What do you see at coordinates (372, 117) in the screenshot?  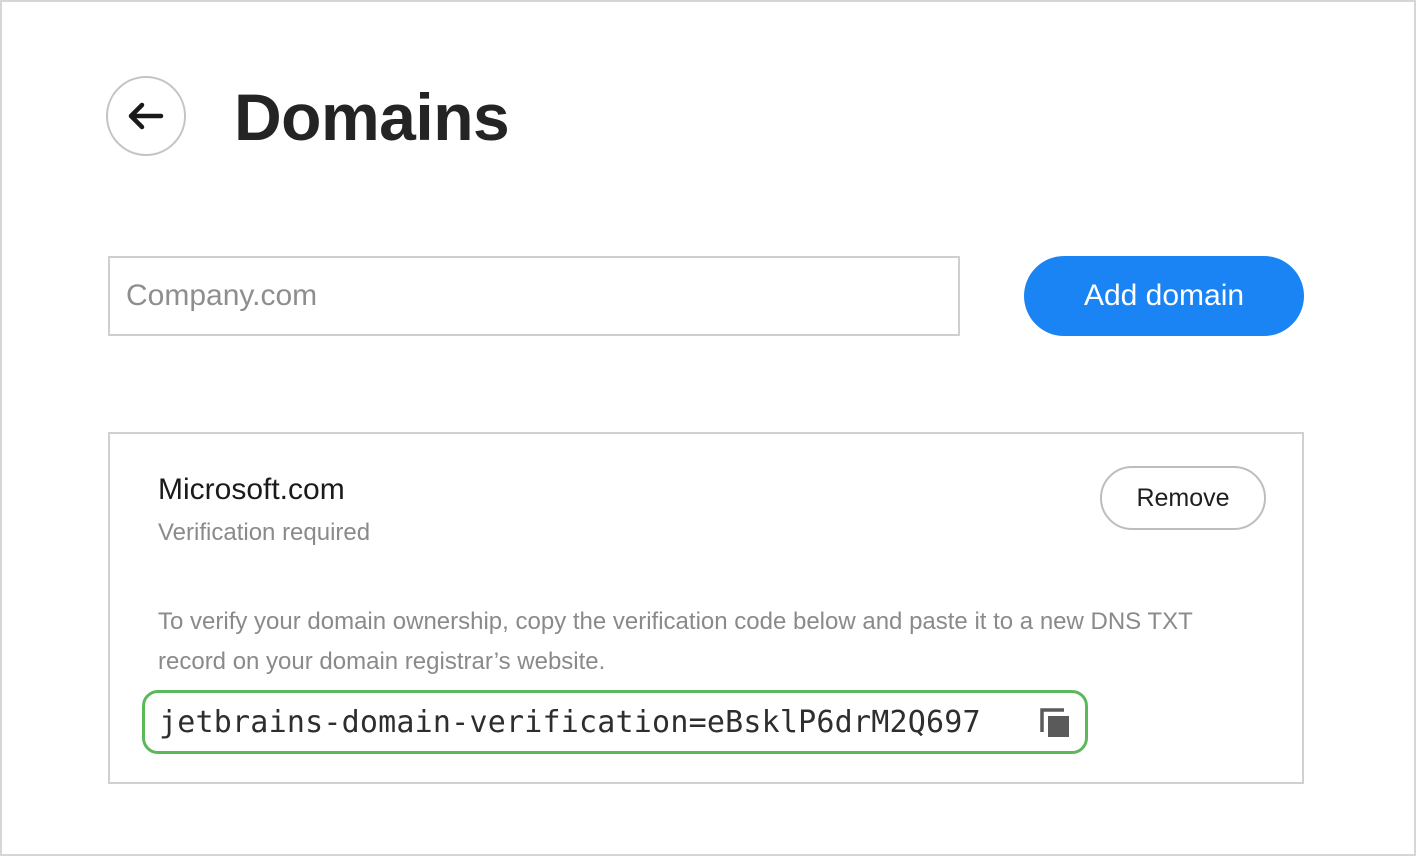 I see `page-title: Domains` at bounding box center [372, 117].